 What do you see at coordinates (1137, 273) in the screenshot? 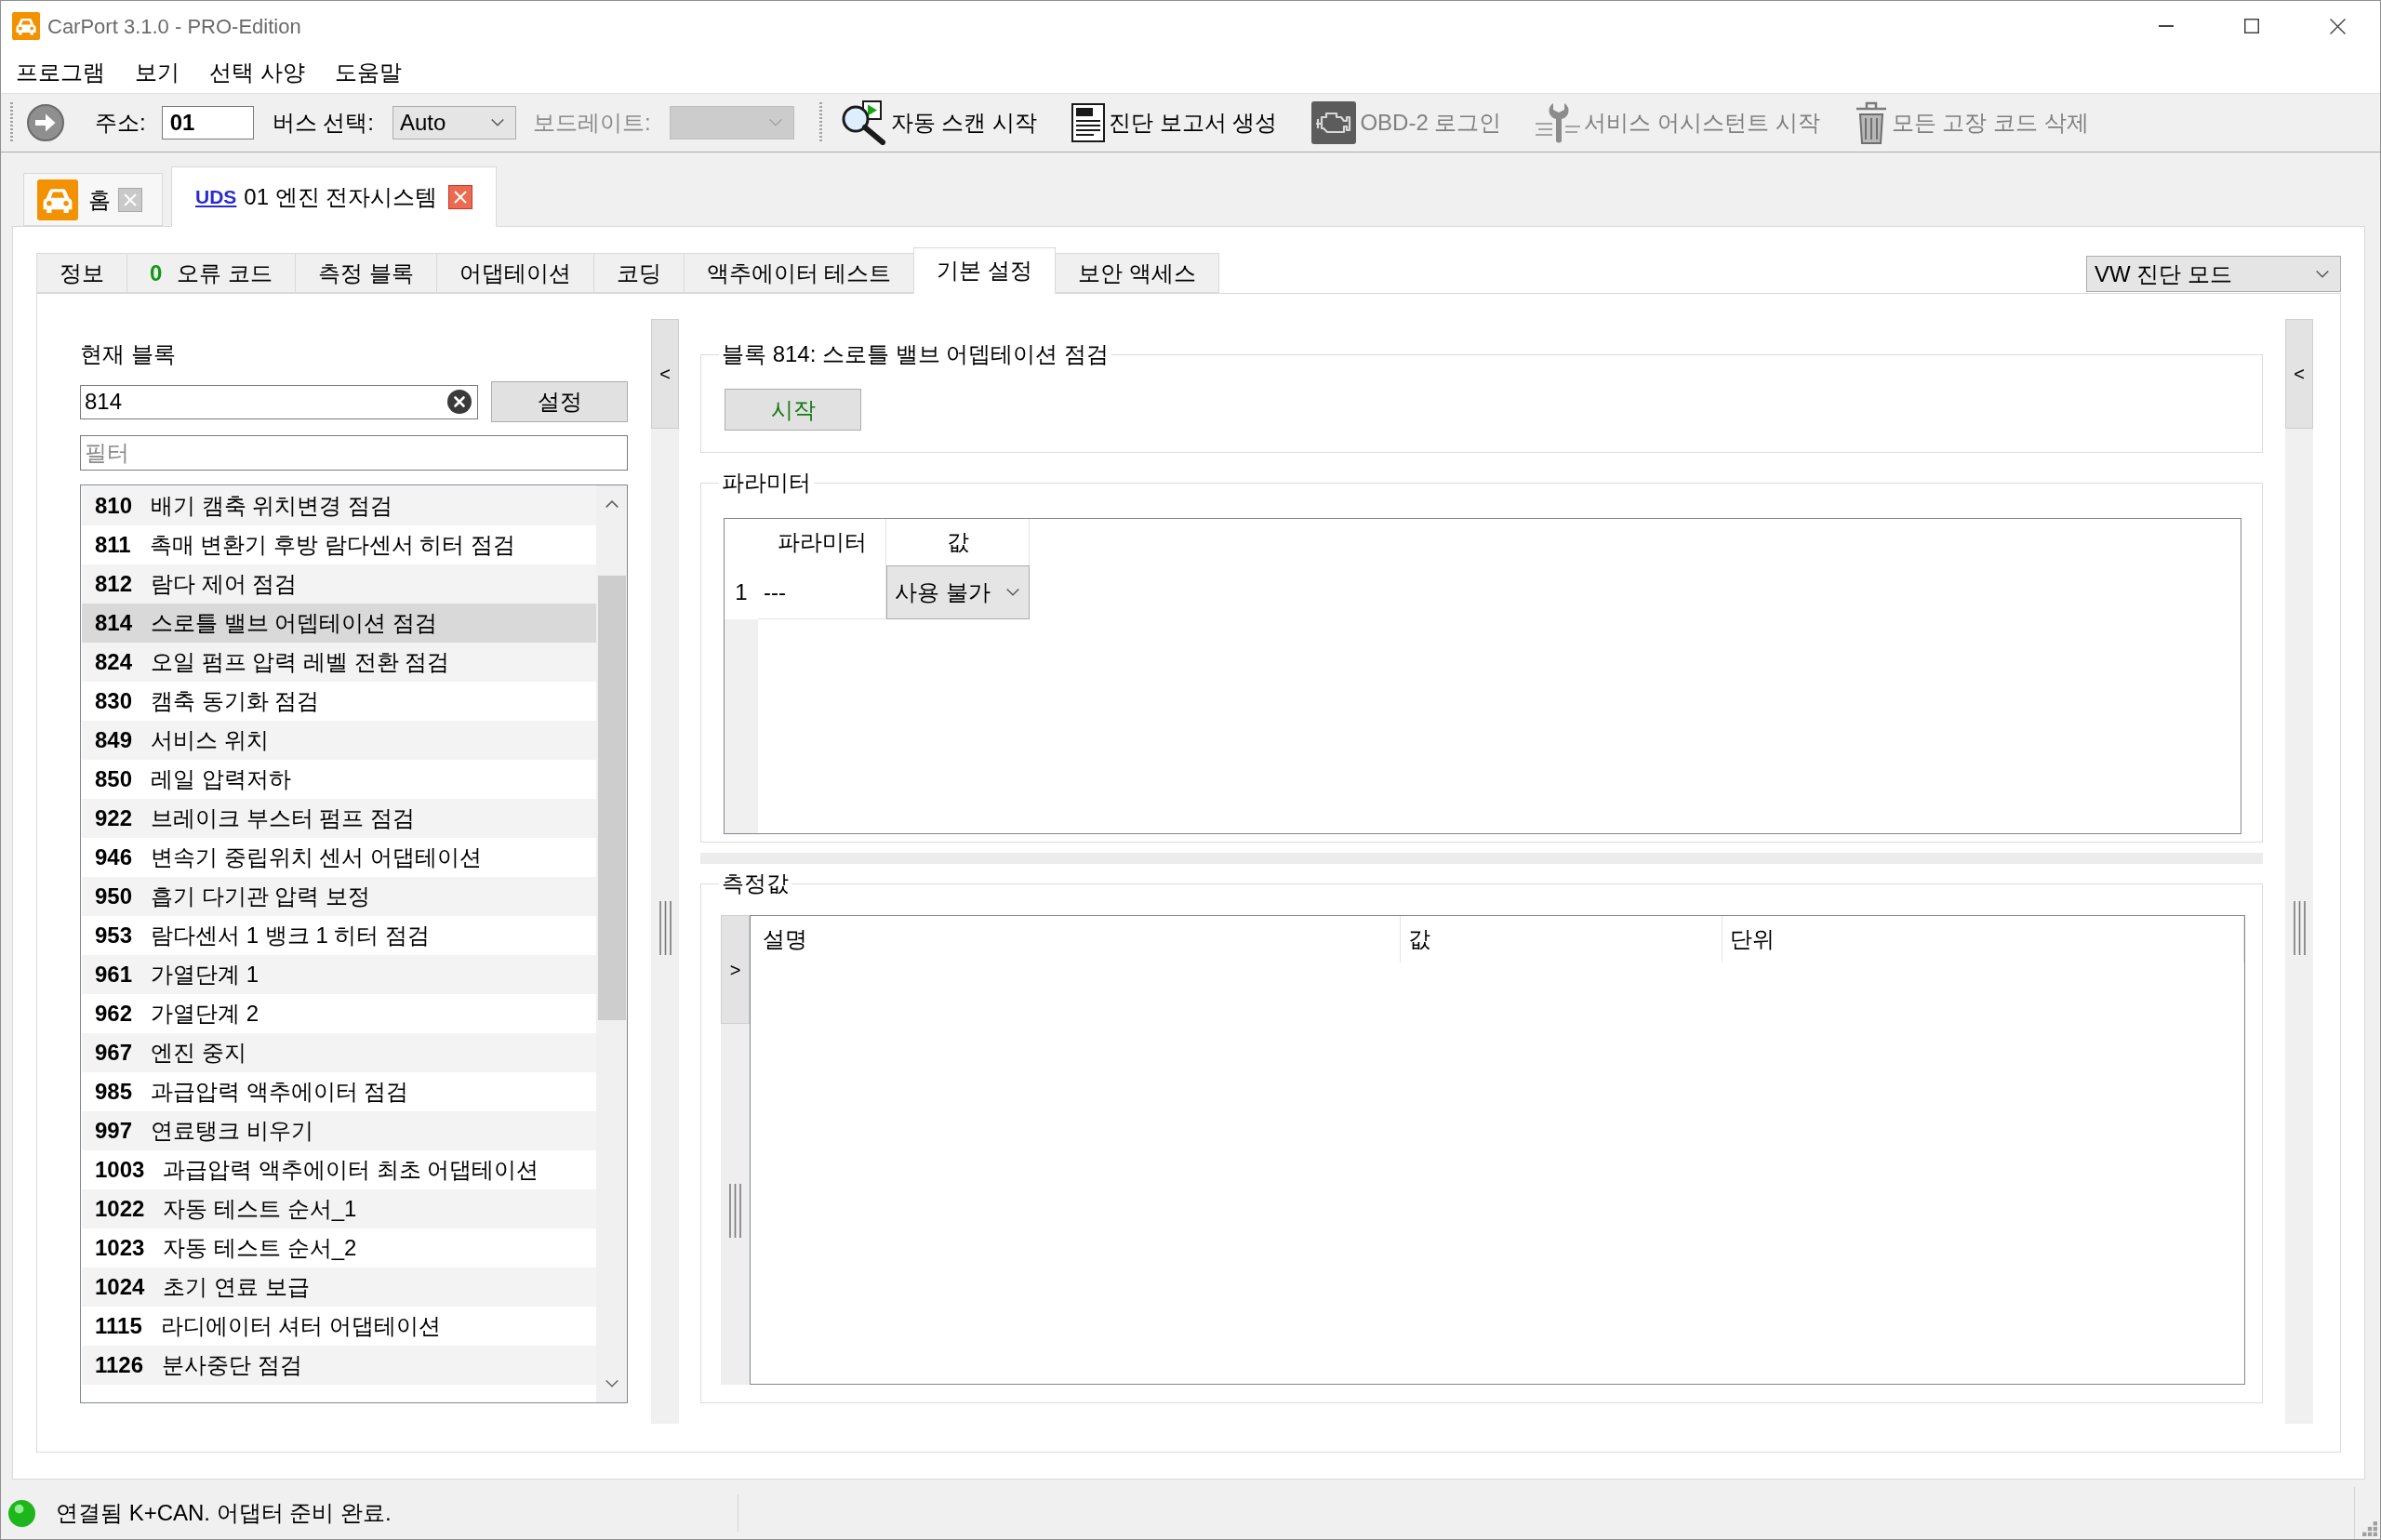
I see `tab: 보안 액세스` at bounding box center [1137, 273].